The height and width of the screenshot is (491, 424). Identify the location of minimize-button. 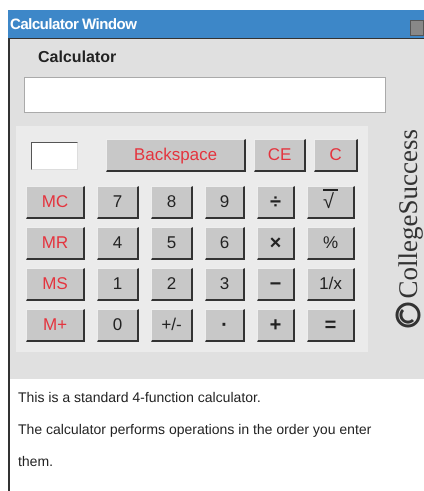
(417, 28).